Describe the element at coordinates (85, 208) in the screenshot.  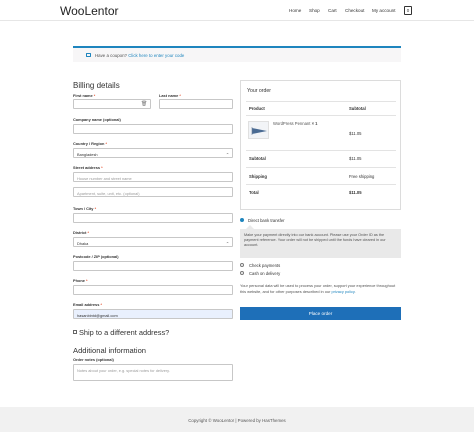
I see `town-label: Town / City *` at that location.